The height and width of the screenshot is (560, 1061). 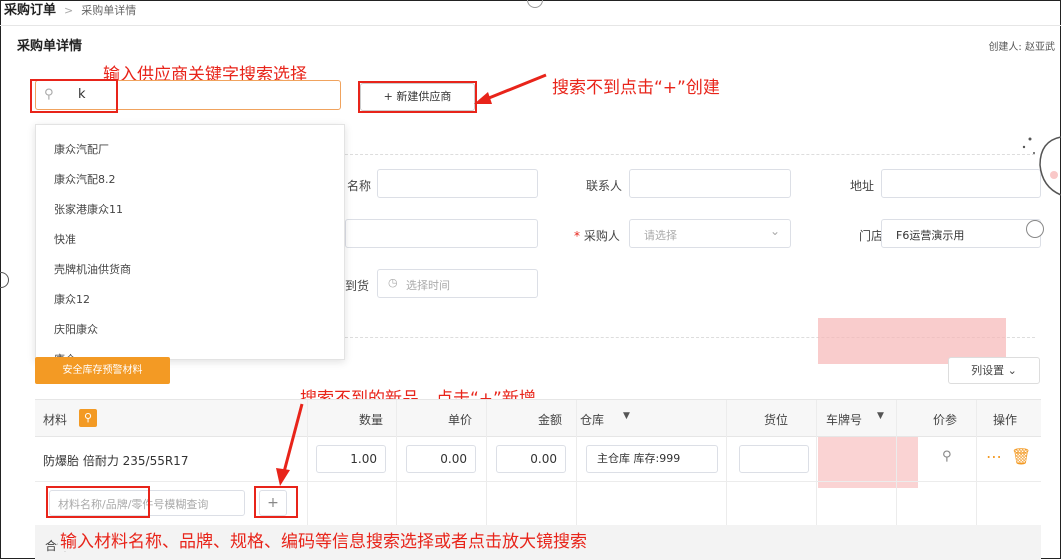 I want to click on purchaser-placeholder: 请选择, so click(x=660, y=235).